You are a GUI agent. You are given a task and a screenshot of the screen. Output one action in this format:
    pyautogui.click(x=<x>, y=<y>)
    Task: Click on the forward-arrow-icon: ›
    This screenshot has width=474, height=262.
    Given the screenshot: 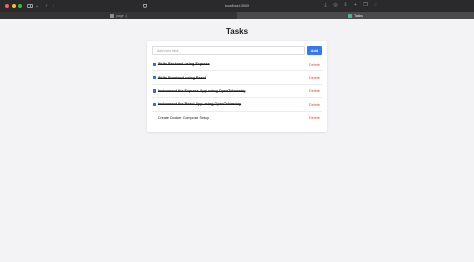 What is the action you would take?
    pyautogui.click(x=53, y=6)
    